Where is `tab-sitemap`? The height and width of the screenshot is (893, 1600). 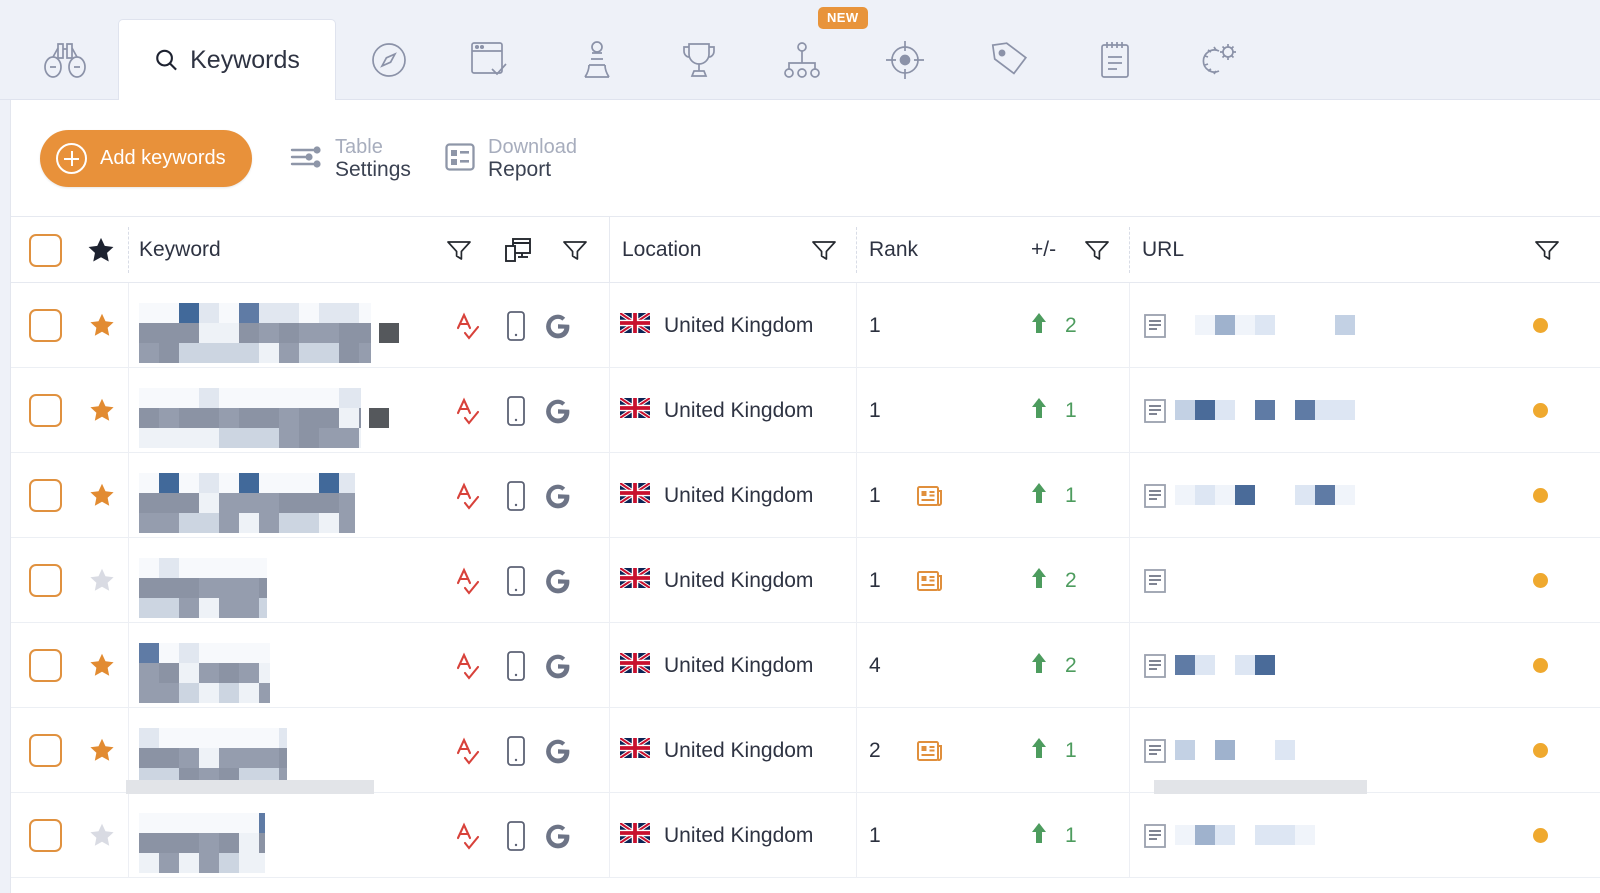 tab-sitemap is located at coordinates (802, 59).